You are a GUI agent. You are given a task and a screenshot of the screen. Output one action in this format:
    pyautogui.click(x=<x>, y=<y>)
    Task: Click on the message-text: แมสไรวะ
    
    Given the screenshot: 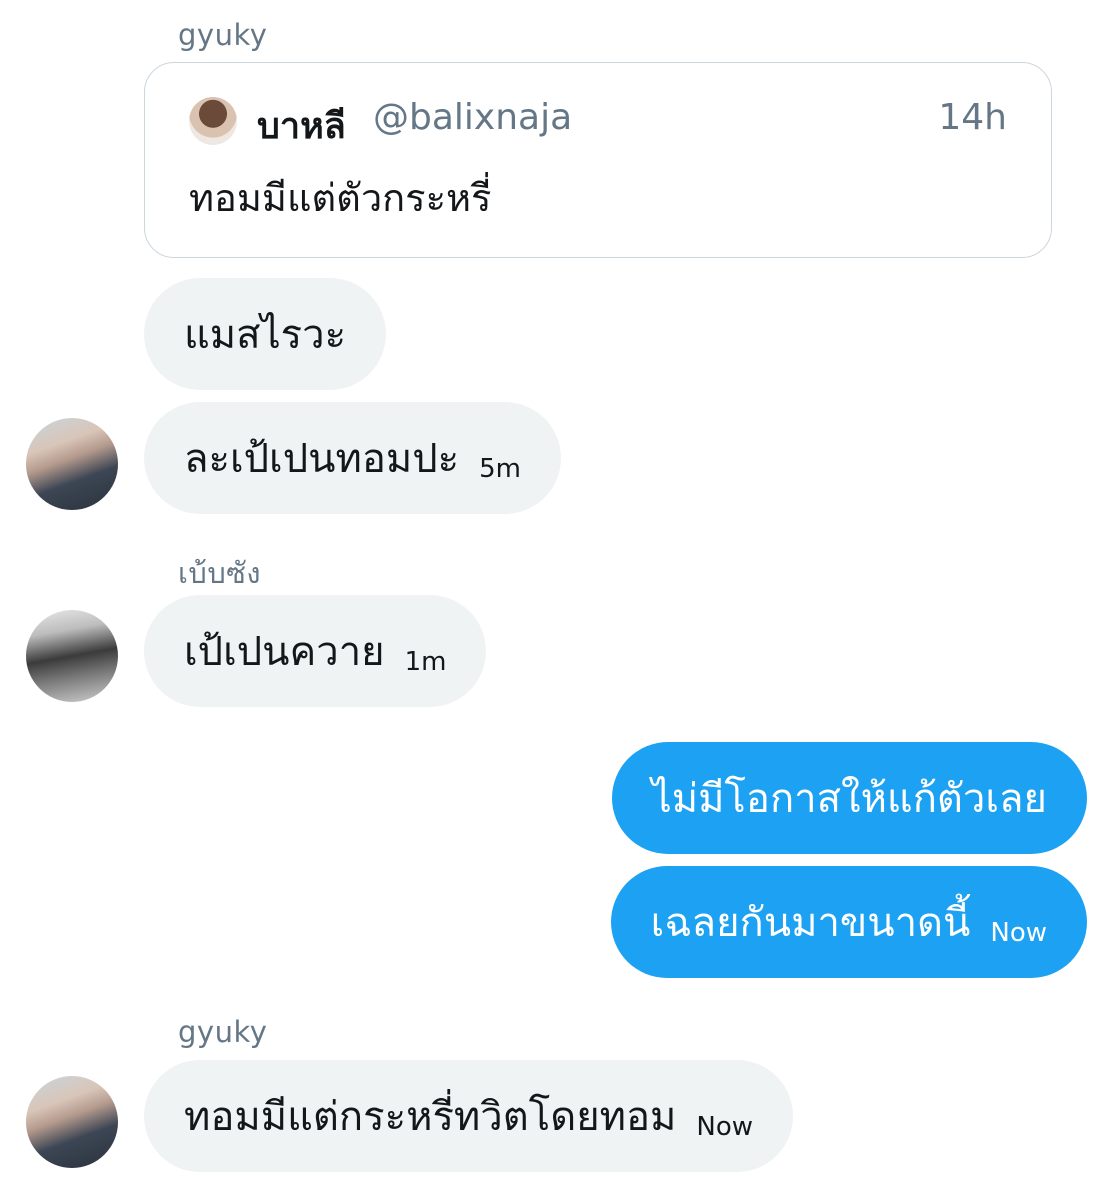 What is the action you would take?
    pyautogui.click(x=265, y=335)
    